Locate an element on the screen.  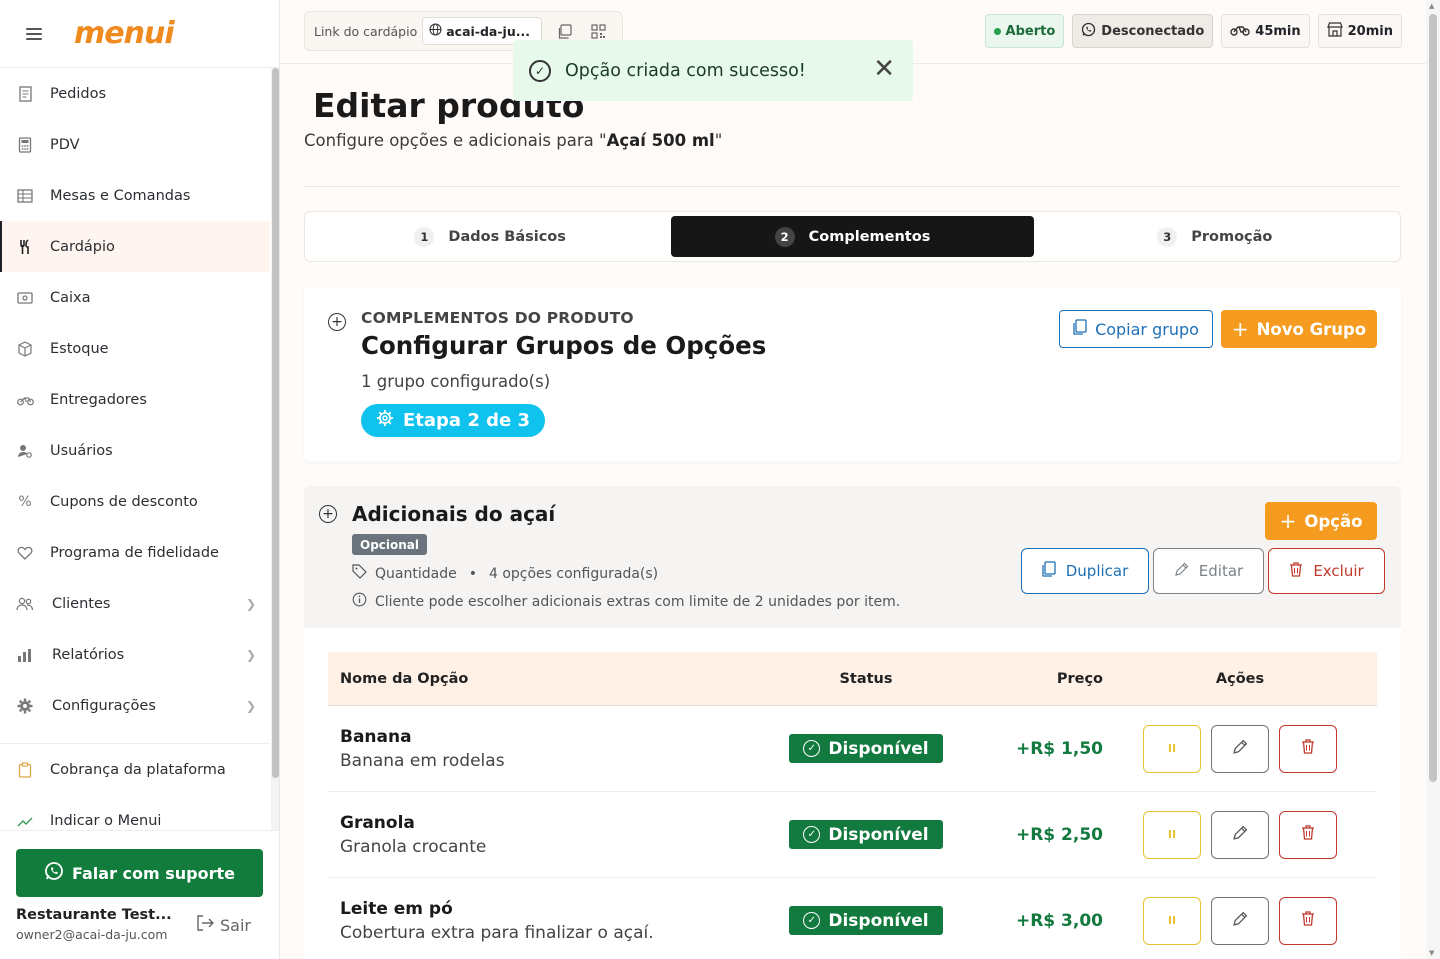
group-meta: Quantidade • 4 opções configurada(s) is located at coordinates (505, 573).